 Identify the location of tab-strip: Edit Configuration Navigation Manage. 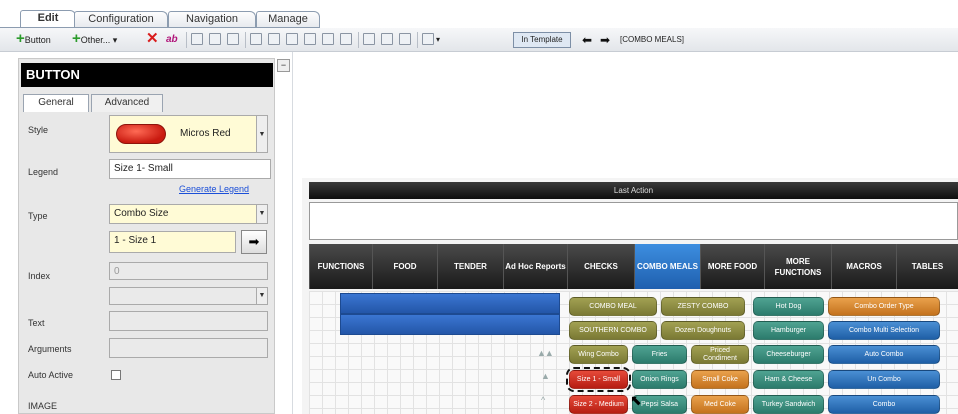
(479, 14).